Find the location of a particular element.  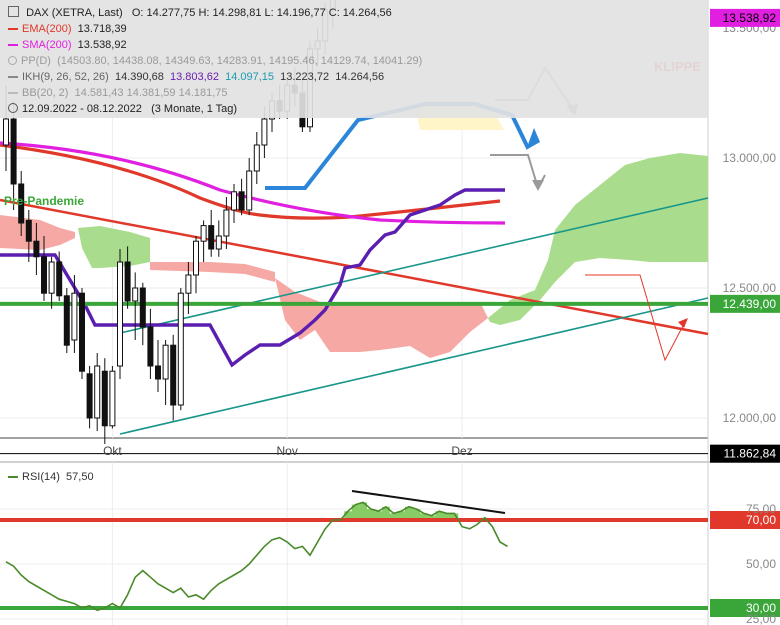

rsi-tick-label: 50,00 is located at coordinates (761, 564).